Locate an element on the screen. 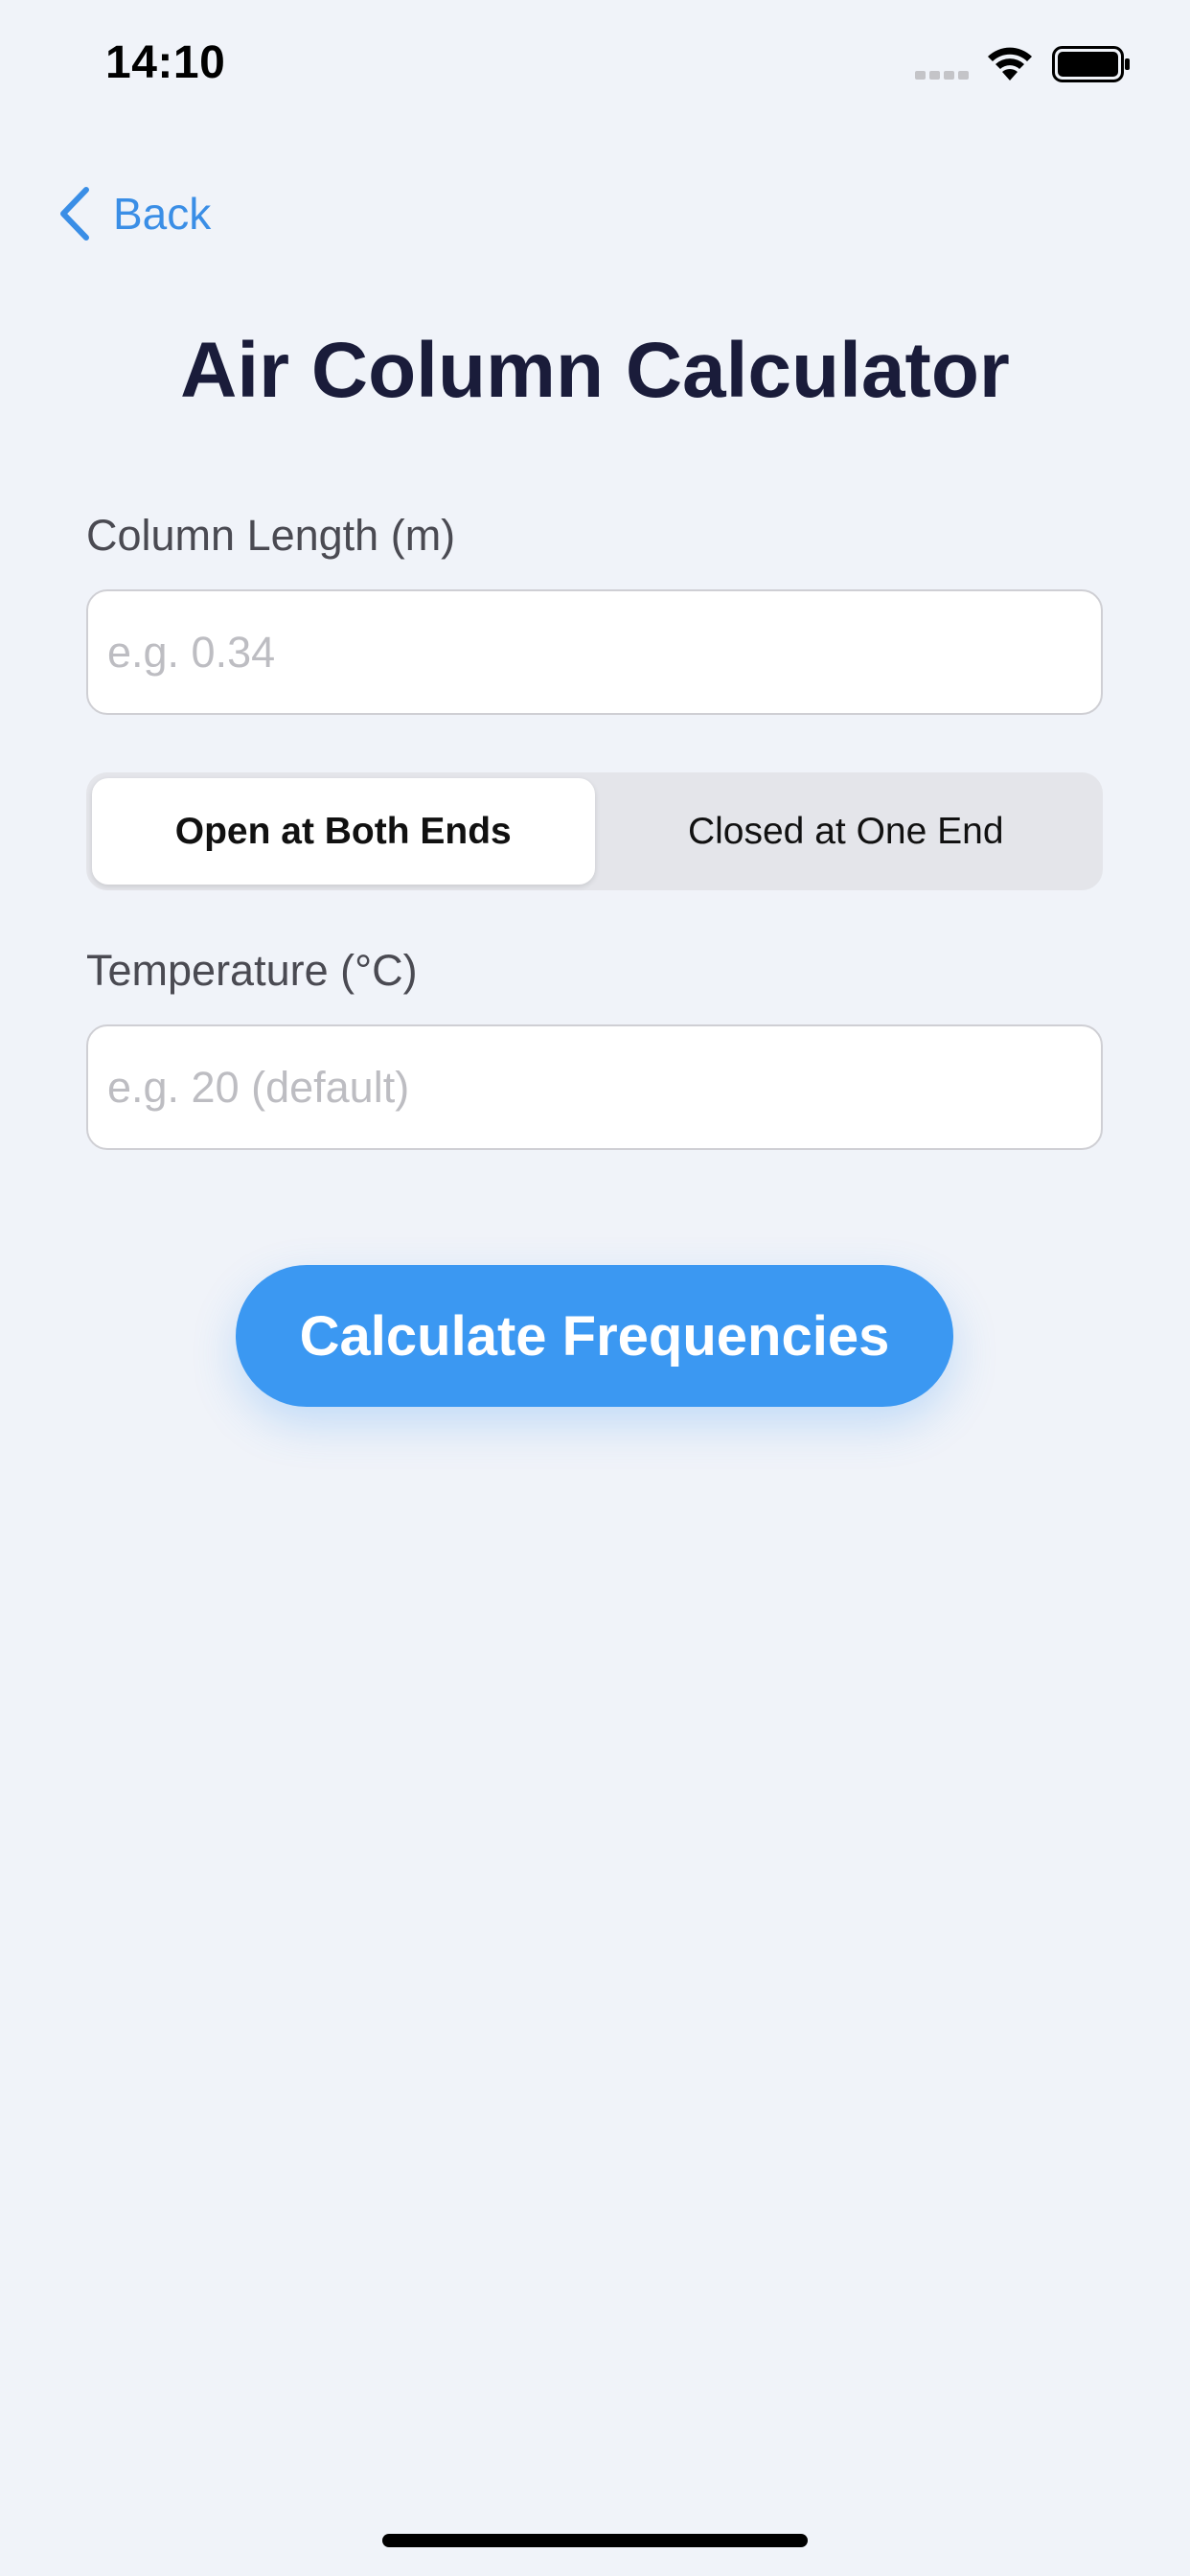  column-length-input is located at coordinates (594, 652).